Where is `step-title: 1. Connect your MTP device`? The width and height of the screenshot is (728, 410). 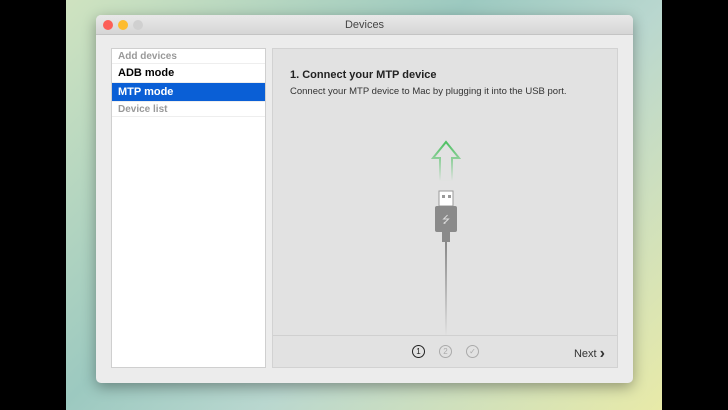
step-title: 1. Connect your MTP device is located at coordinates (363, 75).